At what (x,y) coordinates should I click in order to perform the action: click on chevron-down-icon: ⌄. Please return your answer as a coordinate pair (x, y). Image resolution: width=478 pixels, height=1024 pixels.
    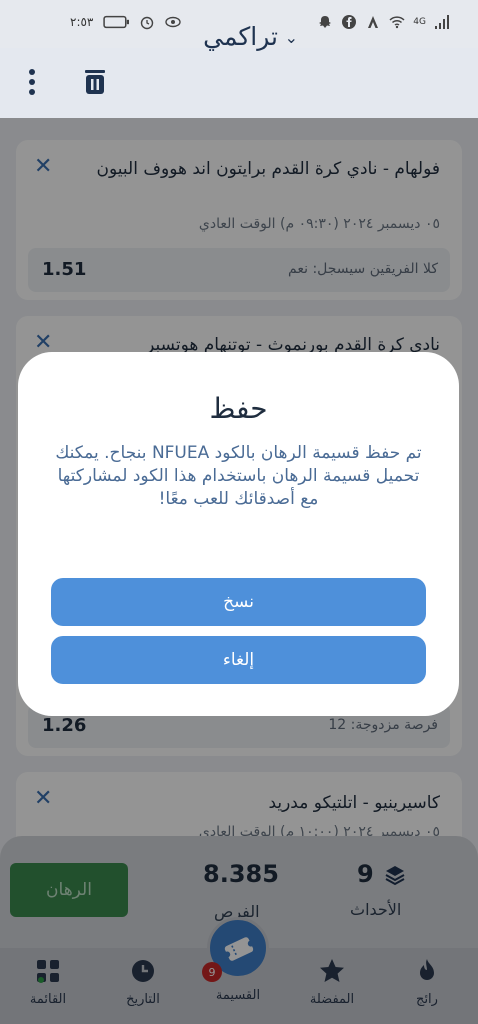
    Looking at the image, I should click on (291, 37).